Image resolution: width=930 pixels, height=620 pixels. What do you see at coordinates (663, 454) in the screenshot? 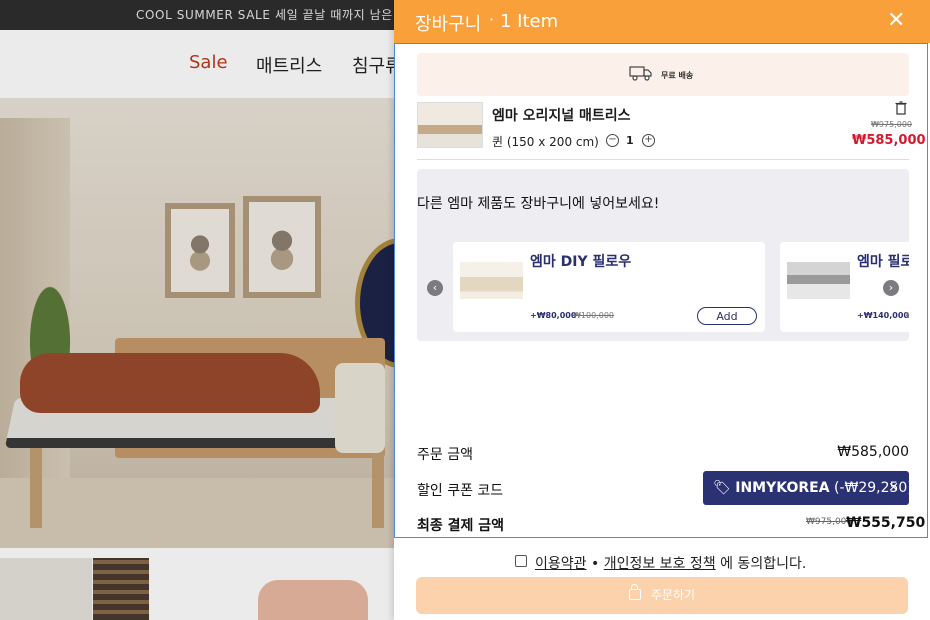
I see `subtotal-row: 주문 금액 ₩585,000` at bounding box center [663, 454].